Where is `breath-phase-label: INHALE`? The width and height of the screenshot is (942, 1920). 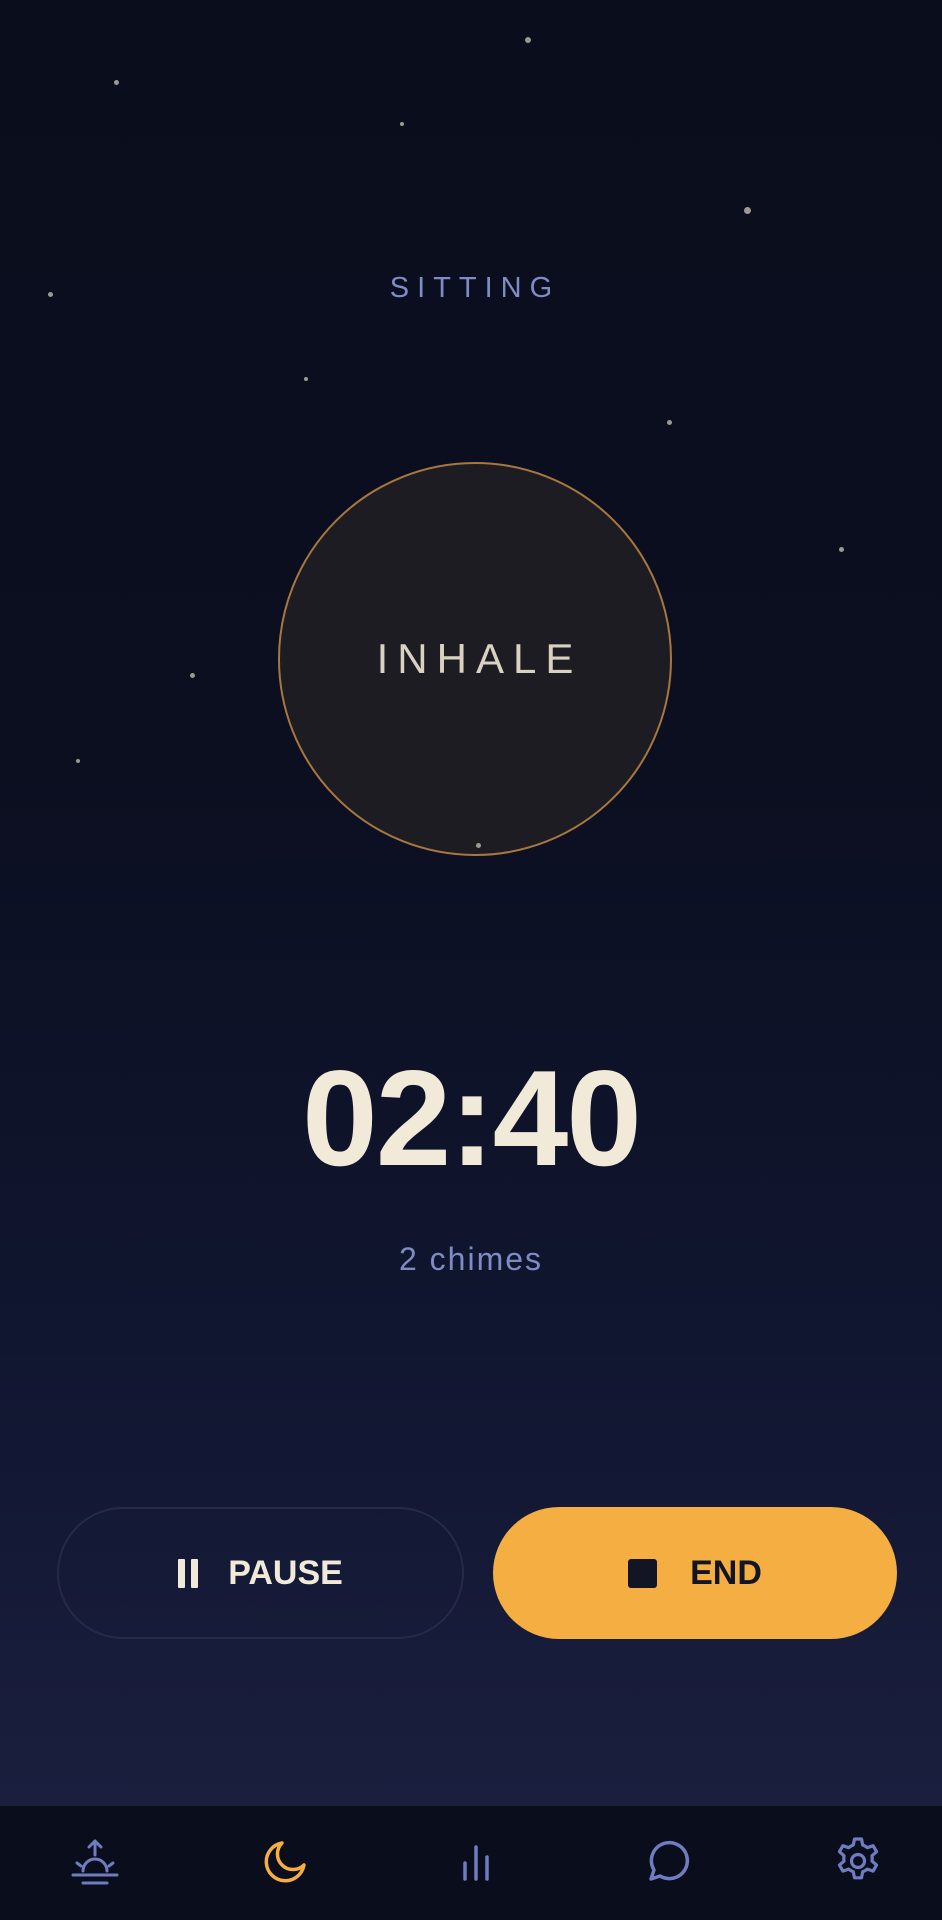
breath-phase-label: INHALE is located at coordinates (479, 658).